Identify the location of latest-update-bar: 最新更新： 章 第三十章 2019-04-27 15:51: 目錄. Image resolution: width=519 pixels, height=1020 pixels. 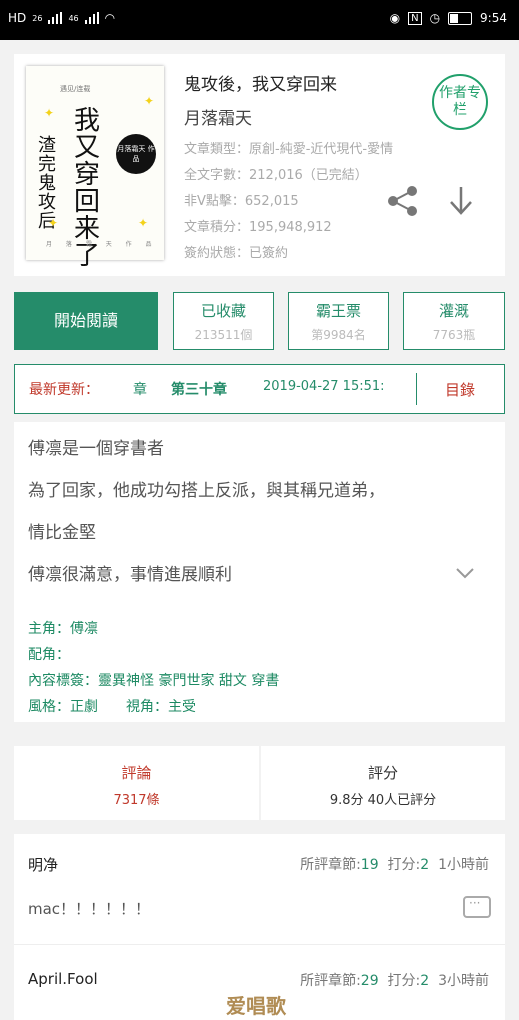
(259, 389).